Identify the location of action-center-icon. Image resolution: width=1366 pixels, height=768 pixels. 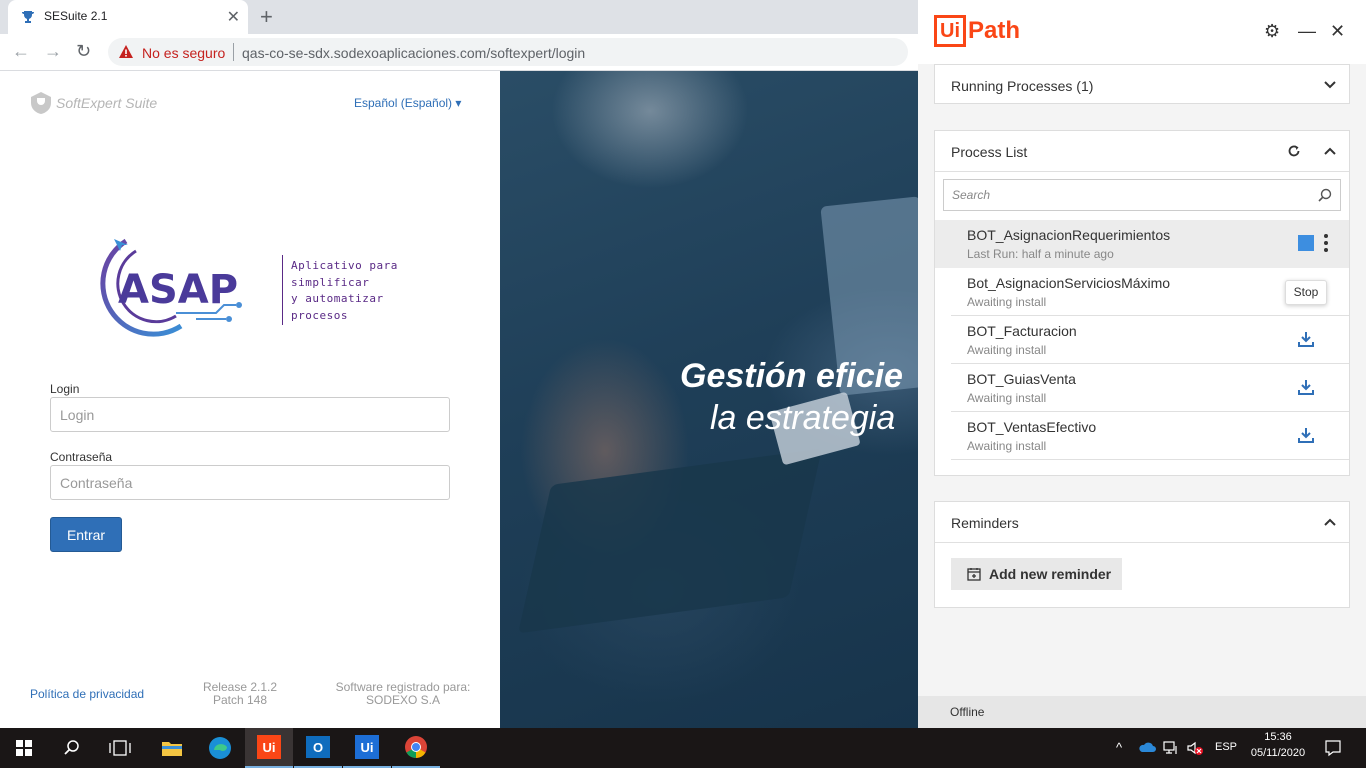
(1333, 748).